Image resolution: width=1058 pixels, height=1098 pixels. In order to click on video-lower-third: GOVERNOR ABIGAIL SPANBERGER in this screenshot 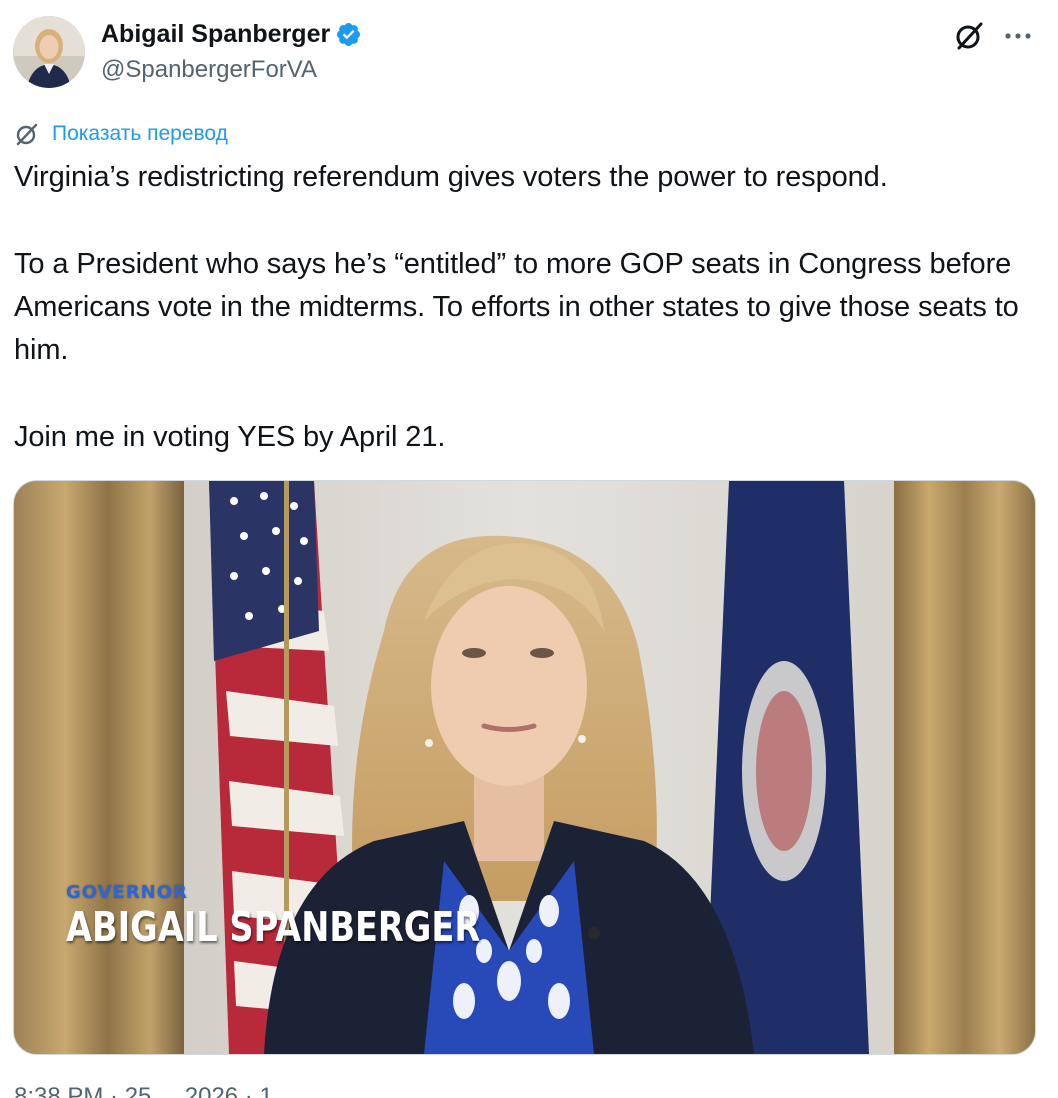, I will do `click(318, 917)`.